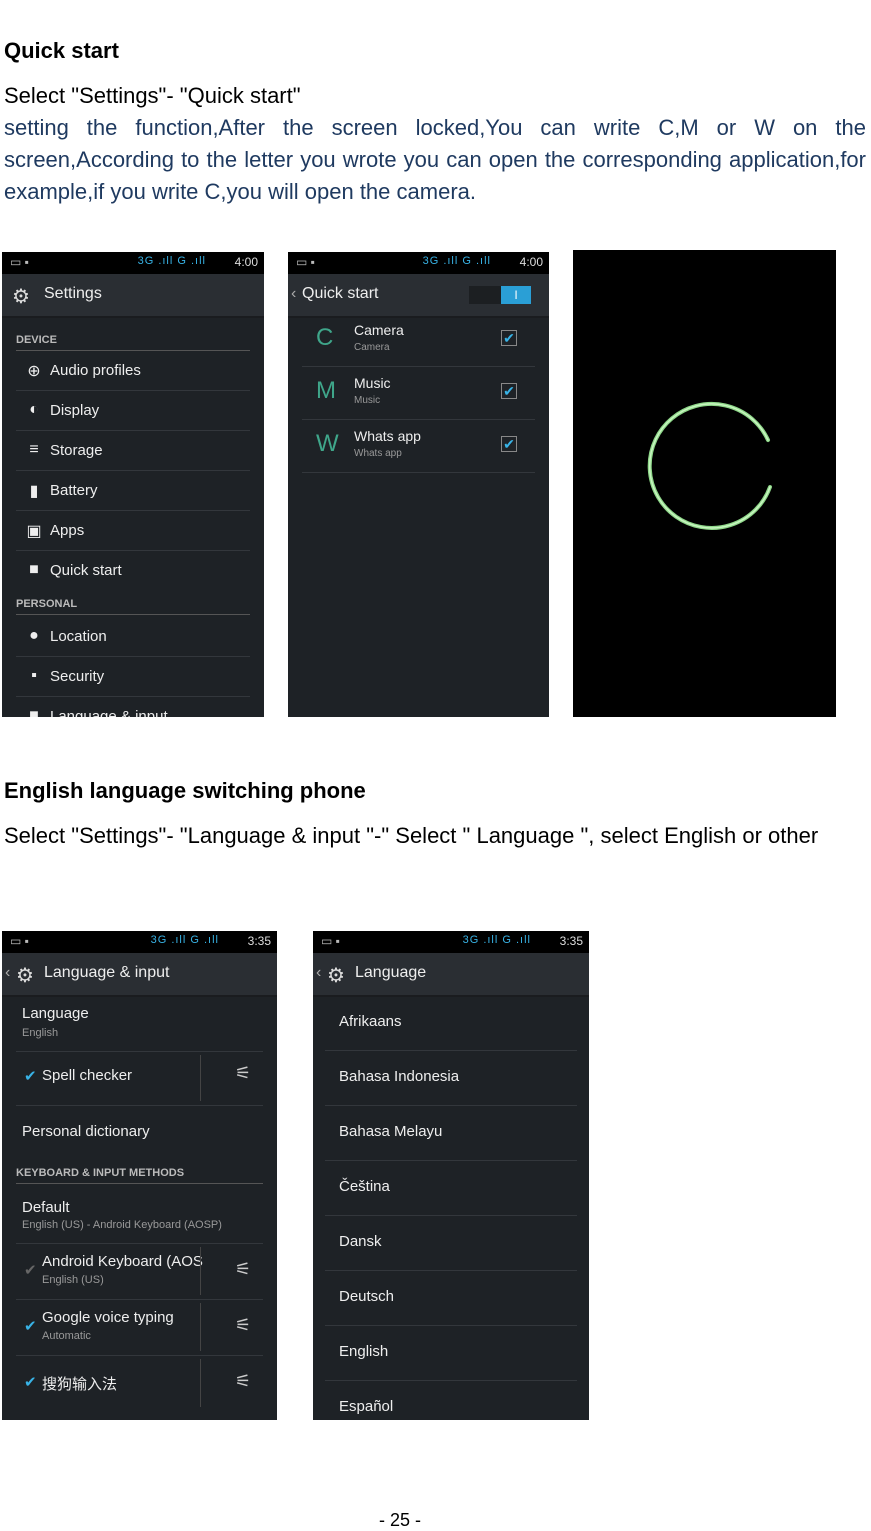  What do you see at coordinates (34, 569) in the screenshot?
I see `quick-start-icon: ■` at bounding box center [34, 569].